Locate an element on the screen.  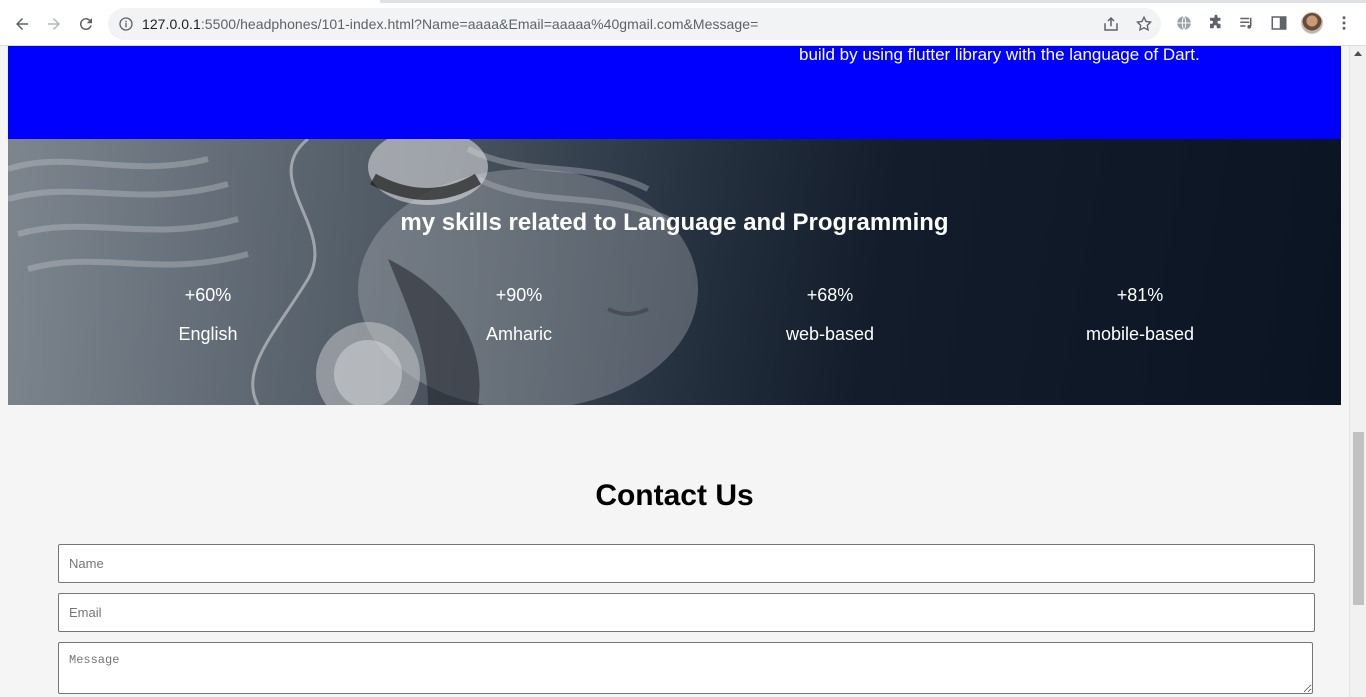
page-scrollbar is located at coordinates (1357, 371).